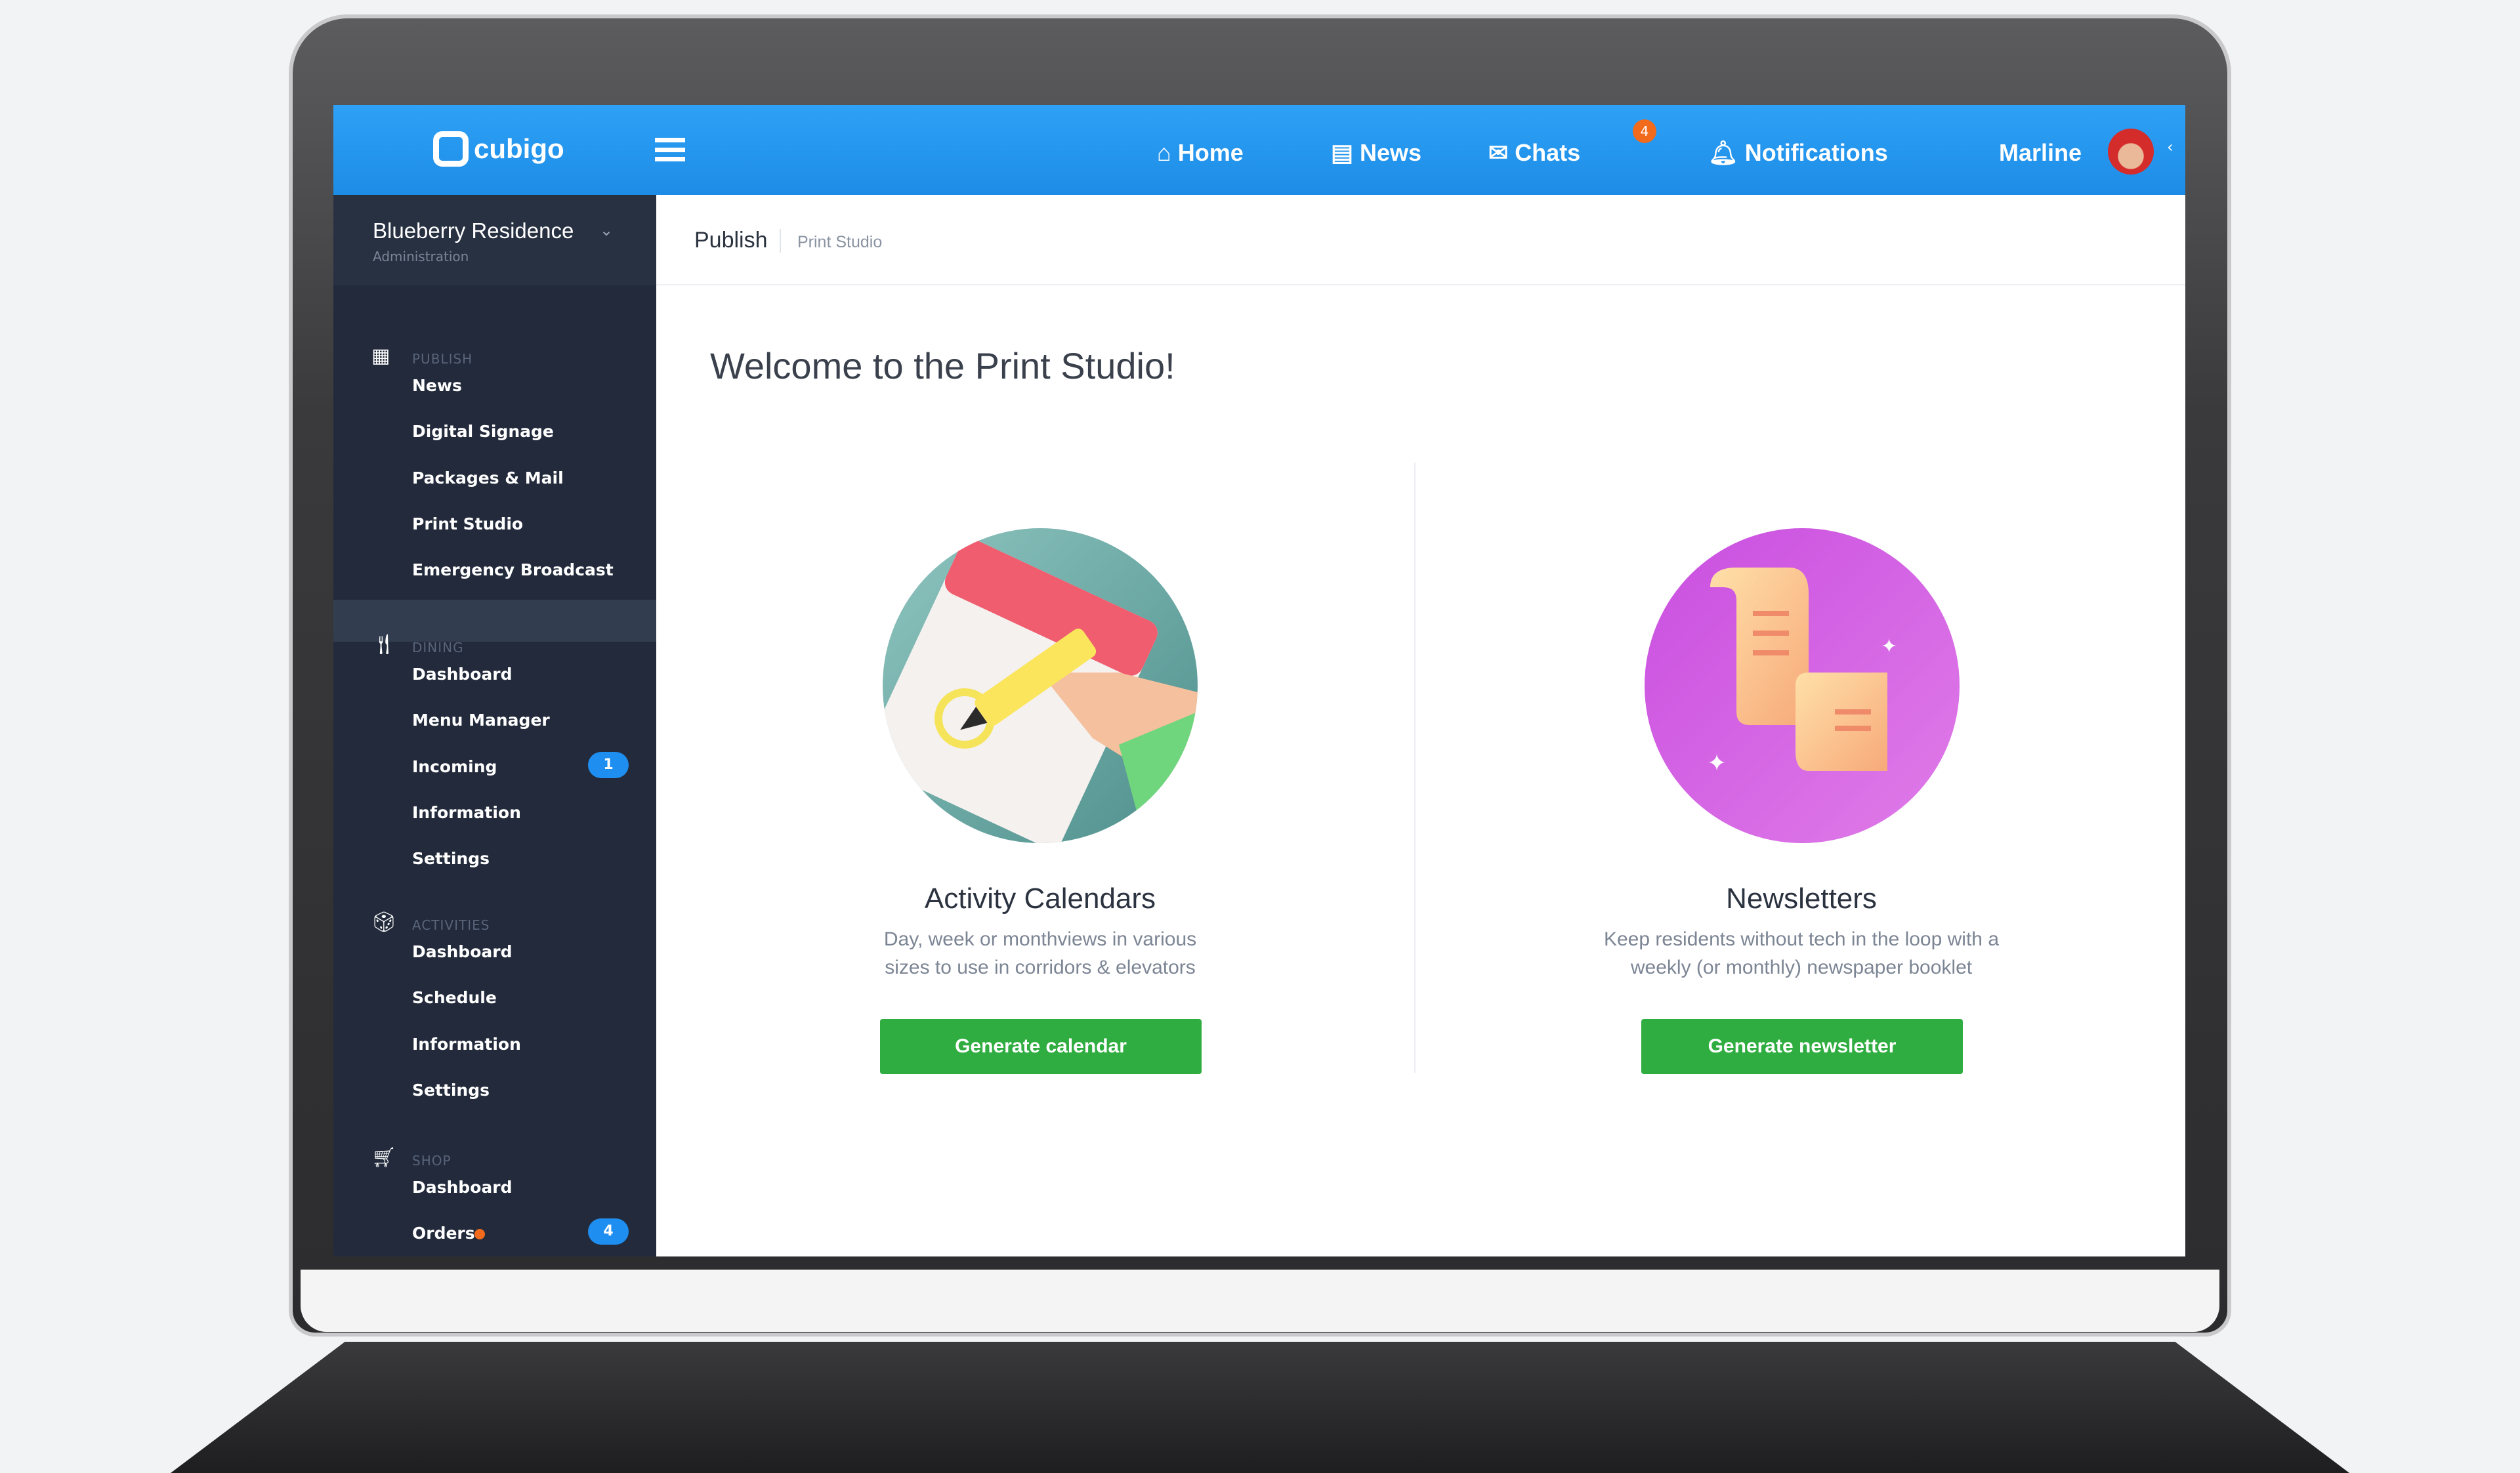 This screenshot has width=2520, height=1473. What do you see at coordinates (432, 1161) in the screenshot?
I see `sidebar-section-title: SHOP` at bounding box center [432, 1161].